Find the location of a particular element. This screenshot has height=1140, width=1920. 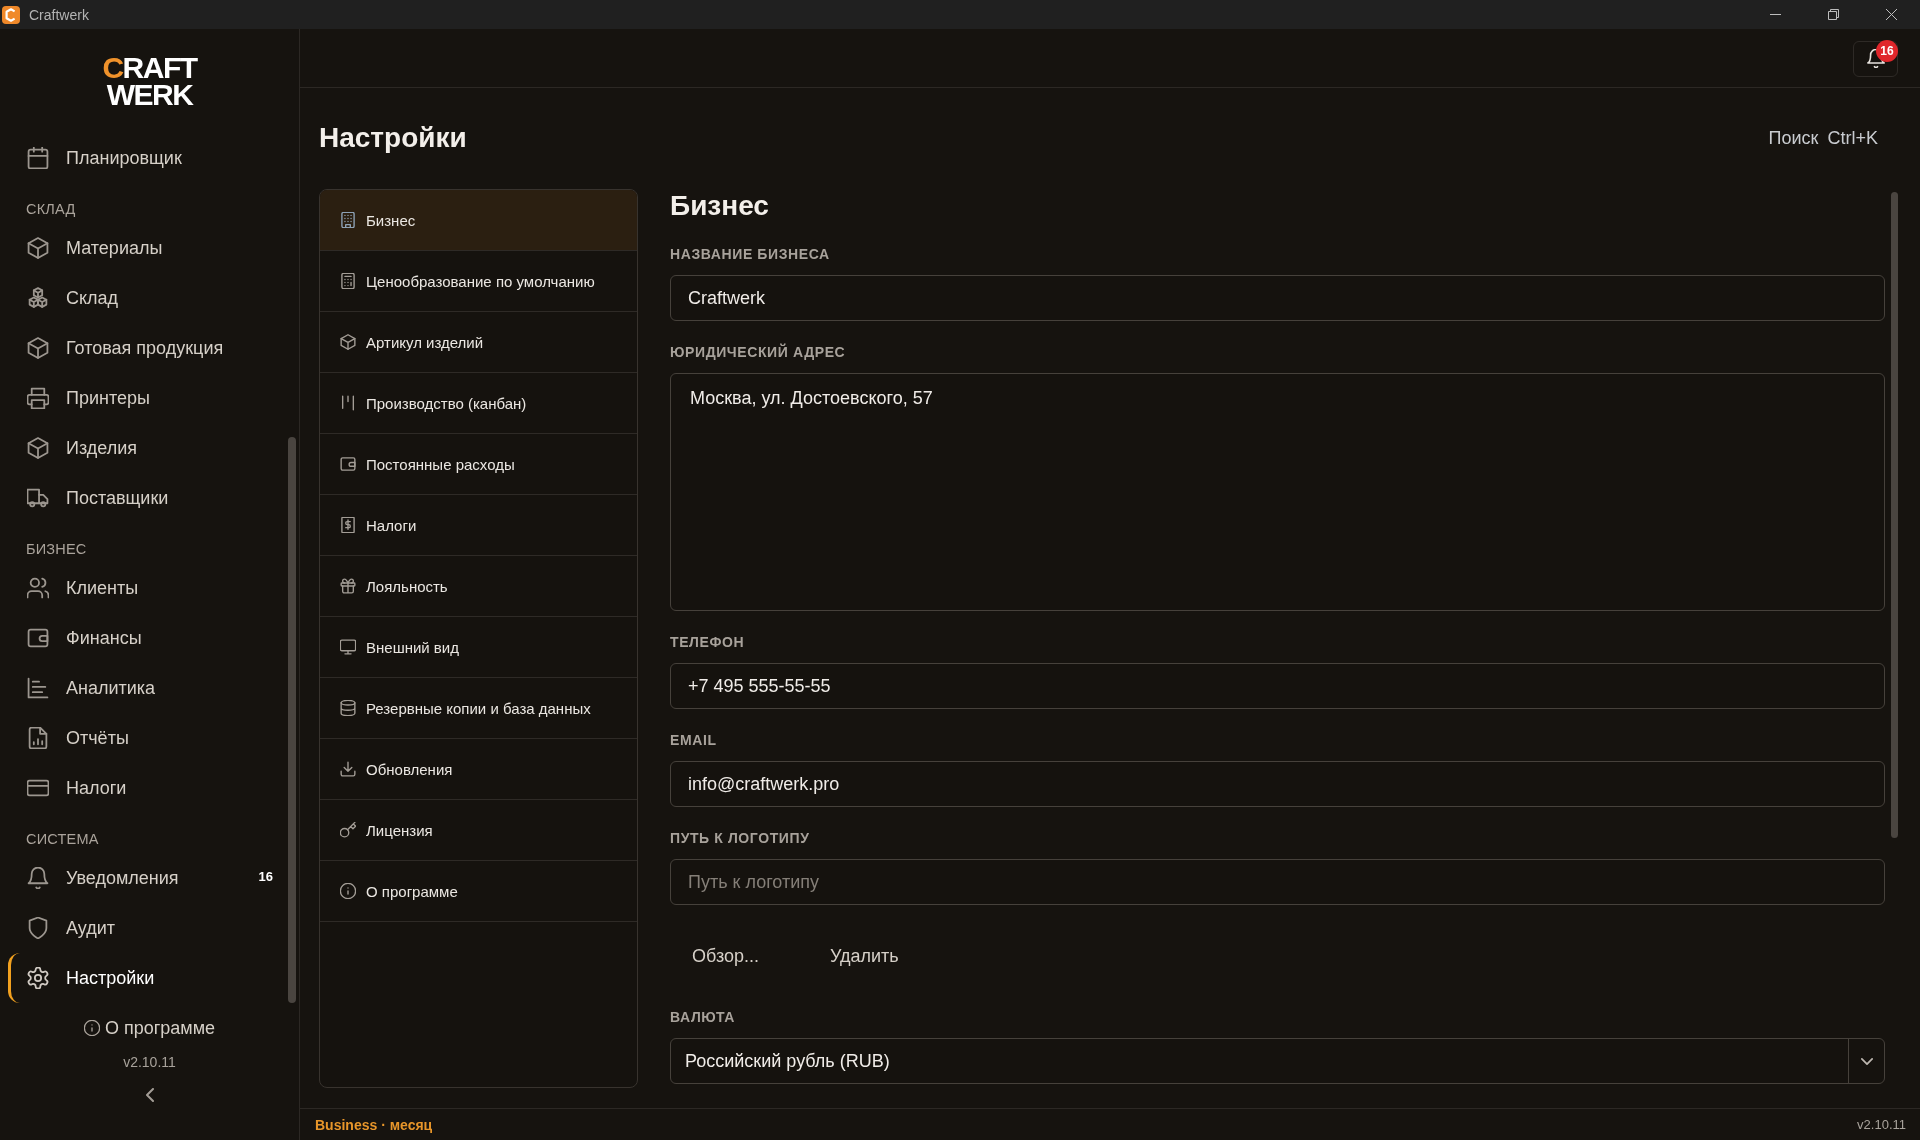

field-label: ПУТЬ К ЛОГОТИПУ is located at coordinates (740, 838).